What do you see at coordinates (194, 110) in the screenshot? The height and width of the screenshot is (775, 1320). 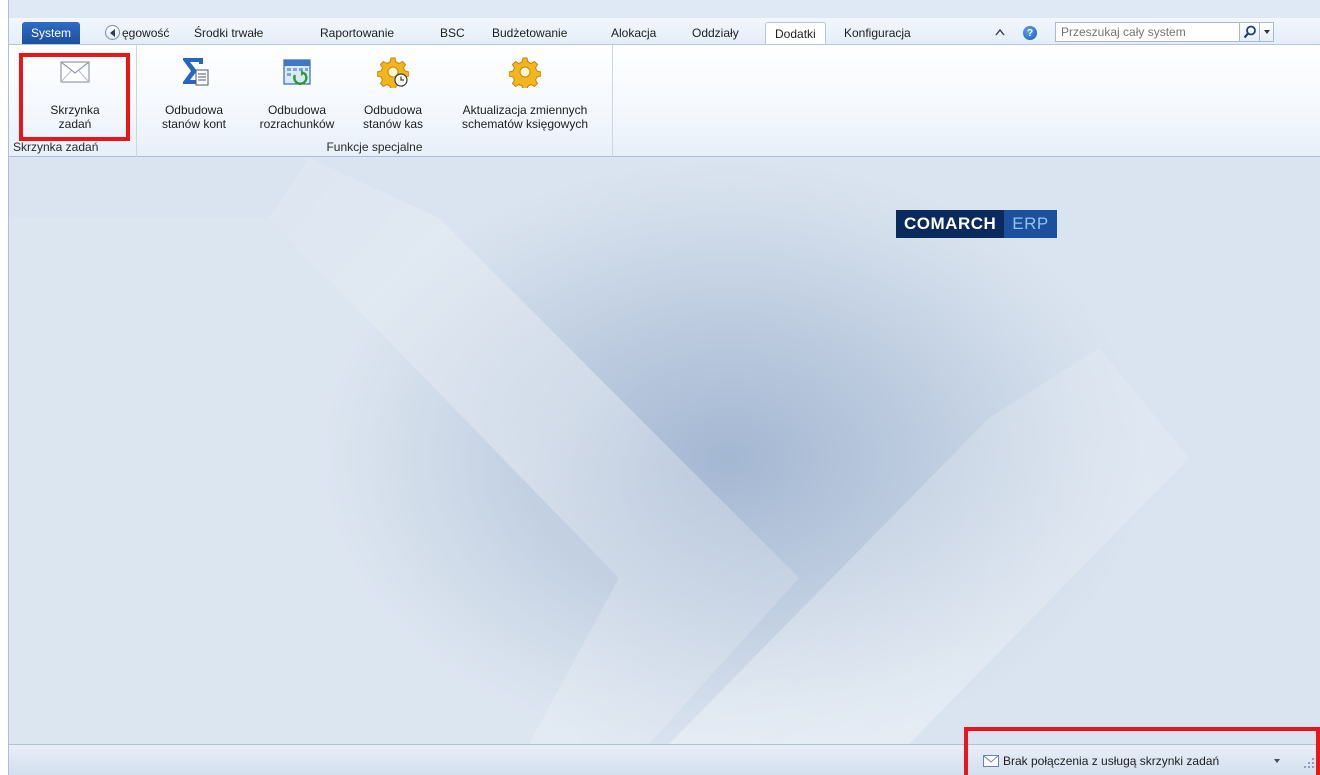 I see `odbudowa-stanow-kont-label-1: Odbudowa` at bounding box center [194, 110].